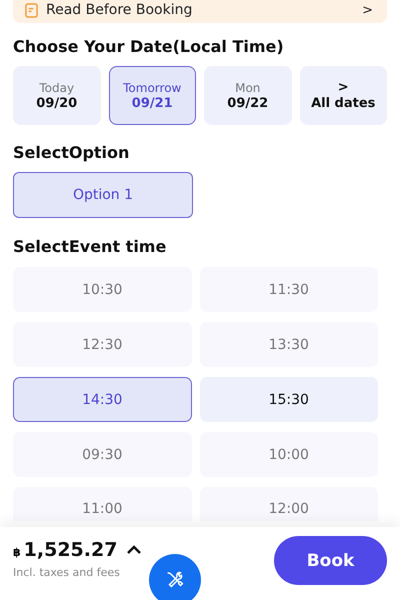  What do you see at coordinates (248, 95) in the screenshot?
I see `date-card: Mon 09/22` at bounding box center [248, 95].